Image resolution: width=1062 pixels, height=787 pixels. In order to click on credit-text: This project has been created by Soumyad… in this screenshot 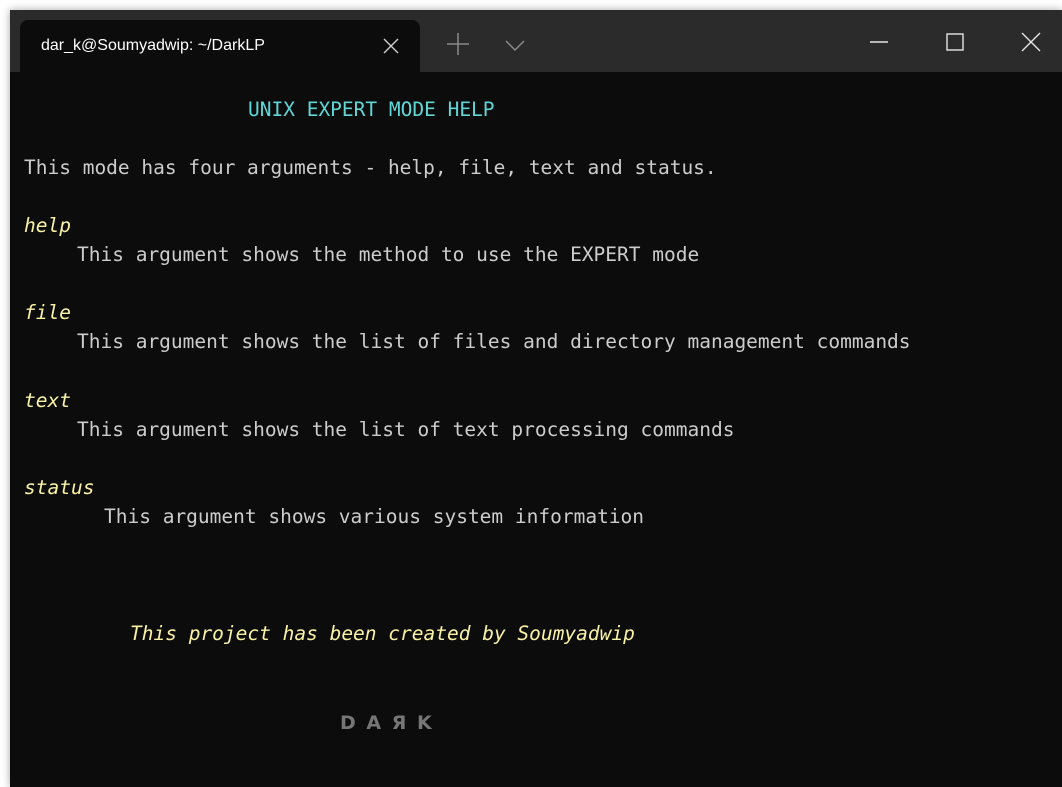, I will do `click(382, 633)`.